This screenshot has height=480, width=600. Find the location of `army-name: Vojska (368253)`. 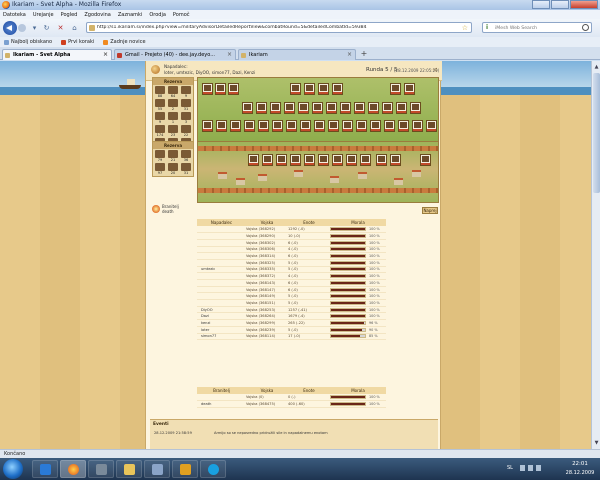

army-name: Vojska (368253) is located at coordinates (267, 310).